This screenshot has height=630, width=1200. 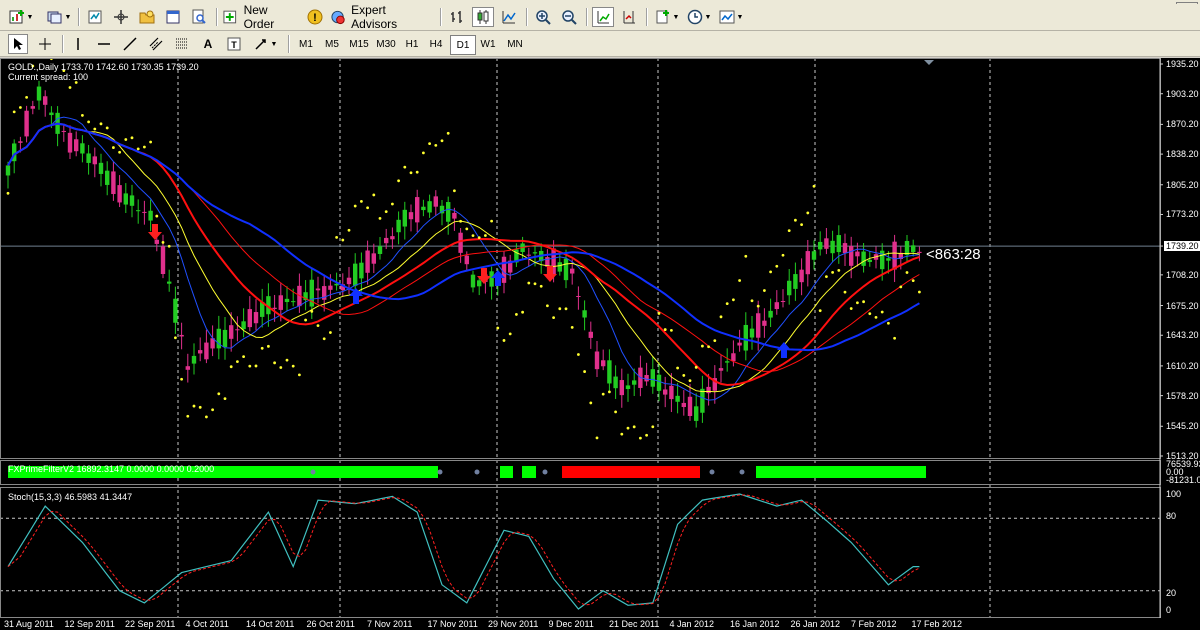 I want to click on timeframe-button: MN, so click(x=515, y=44).